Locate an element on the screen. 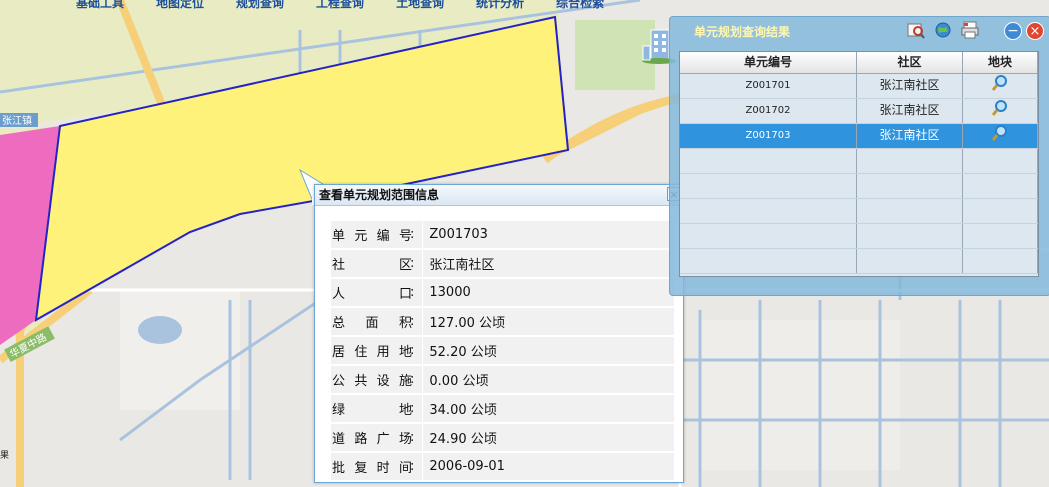 The height and width of the screenshot is (487, 1049). info-row: 总 面 积:127.00 公顷 is located at coordinates (503, 321).